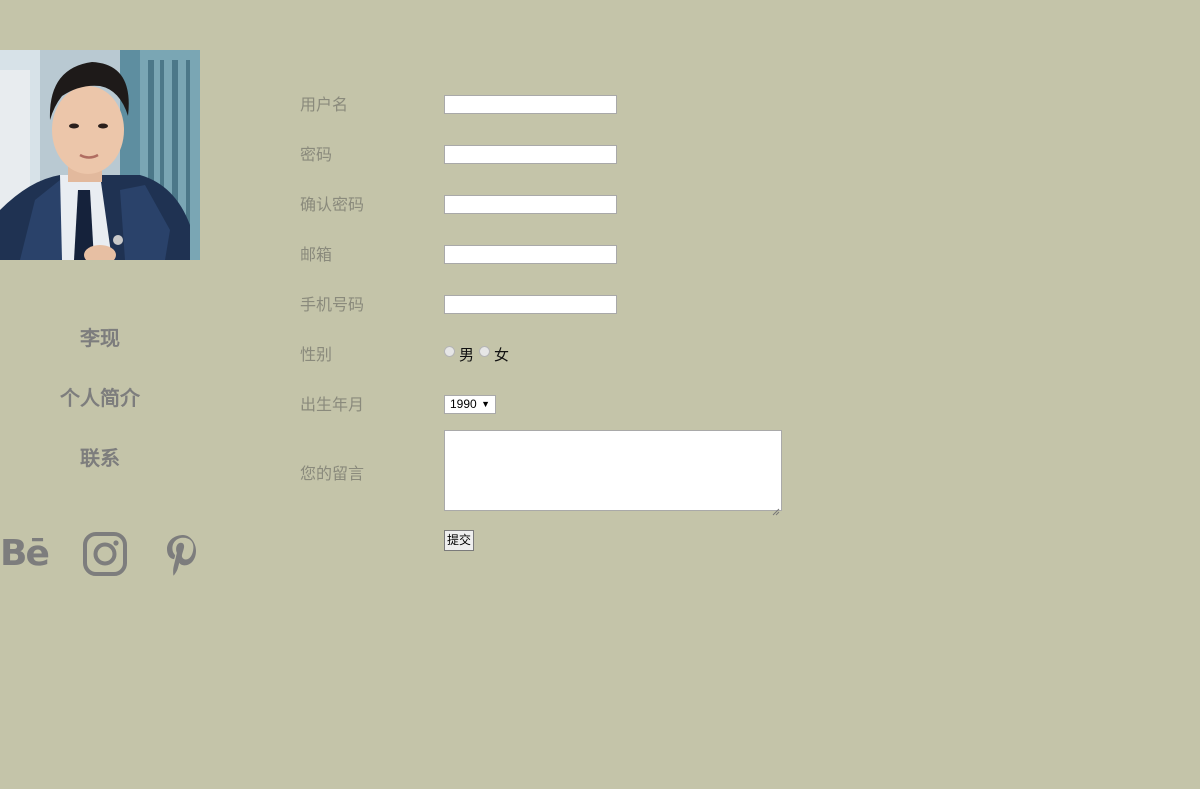  What do you see at coordinates (485, 404) in the screenshot?
I see `dropdown-arrow-icon: ▼` at bounding box center [485, 404].